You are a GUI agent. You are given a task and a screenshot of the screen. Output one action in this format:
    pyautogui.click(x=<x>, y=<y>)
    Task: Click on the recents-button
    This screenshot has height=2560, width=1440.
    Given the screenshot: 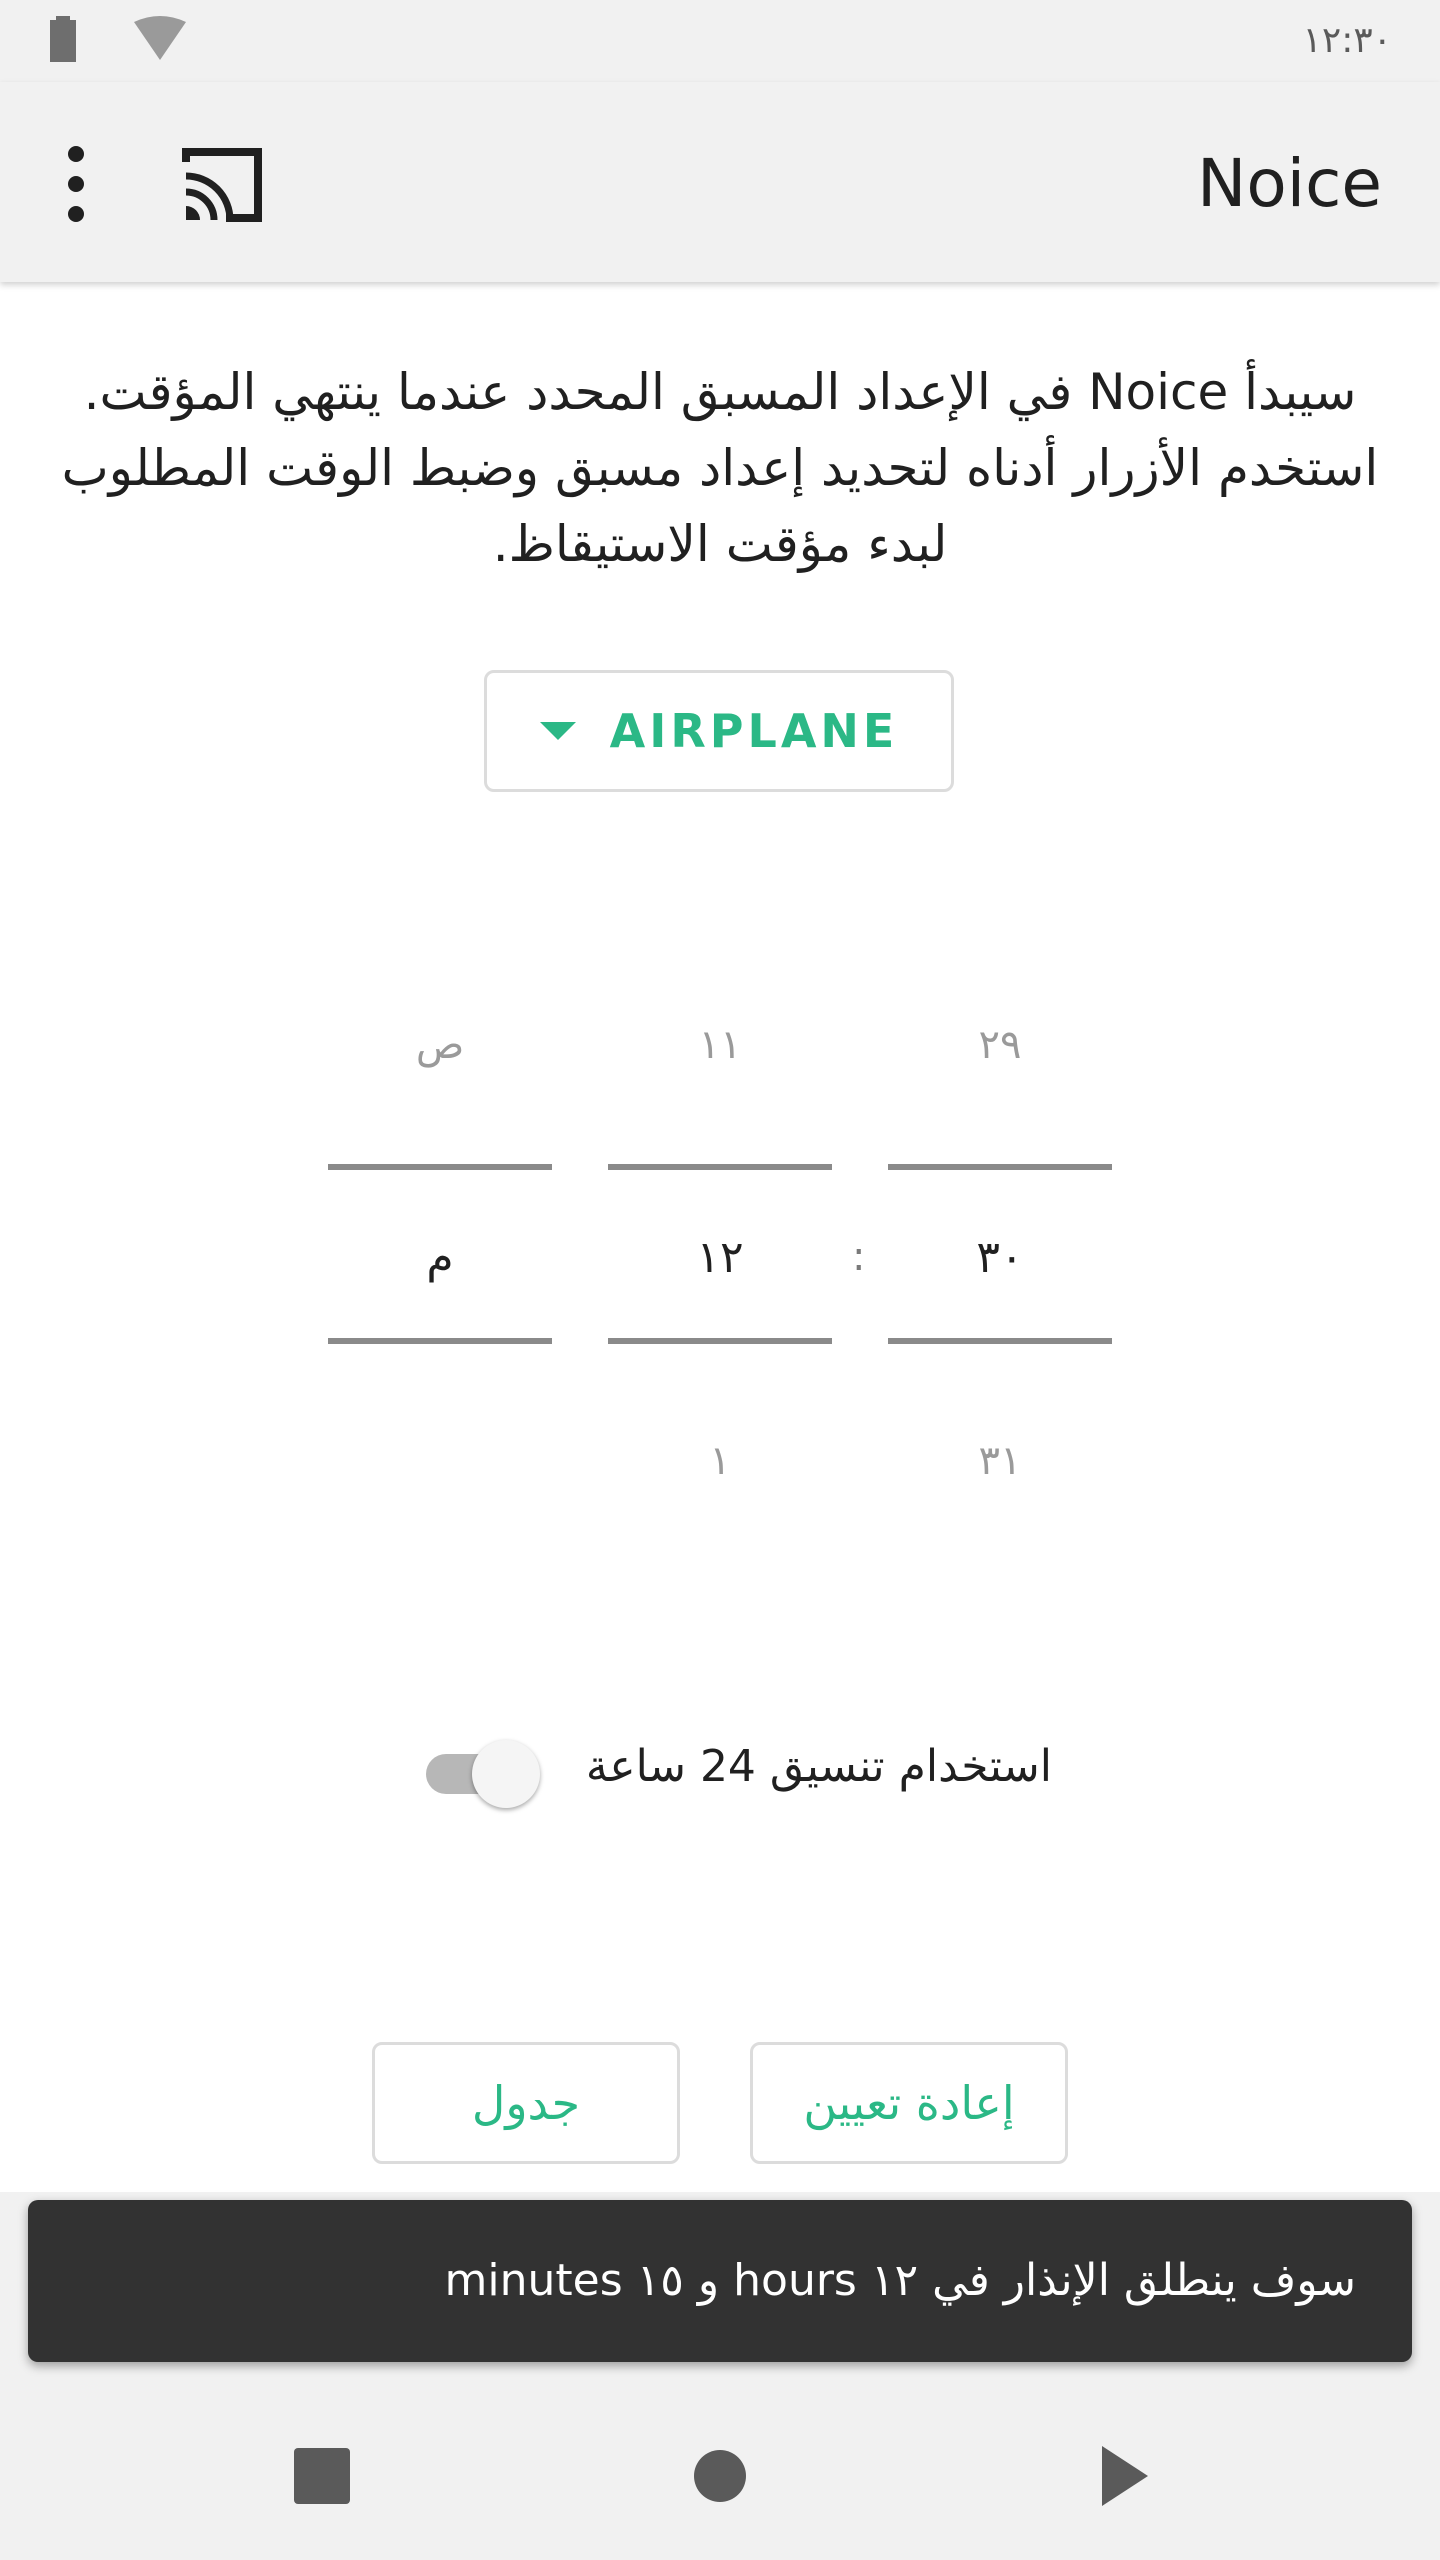 What is the action you would take?
    pyautogui.click(x=322, y=2476)
    